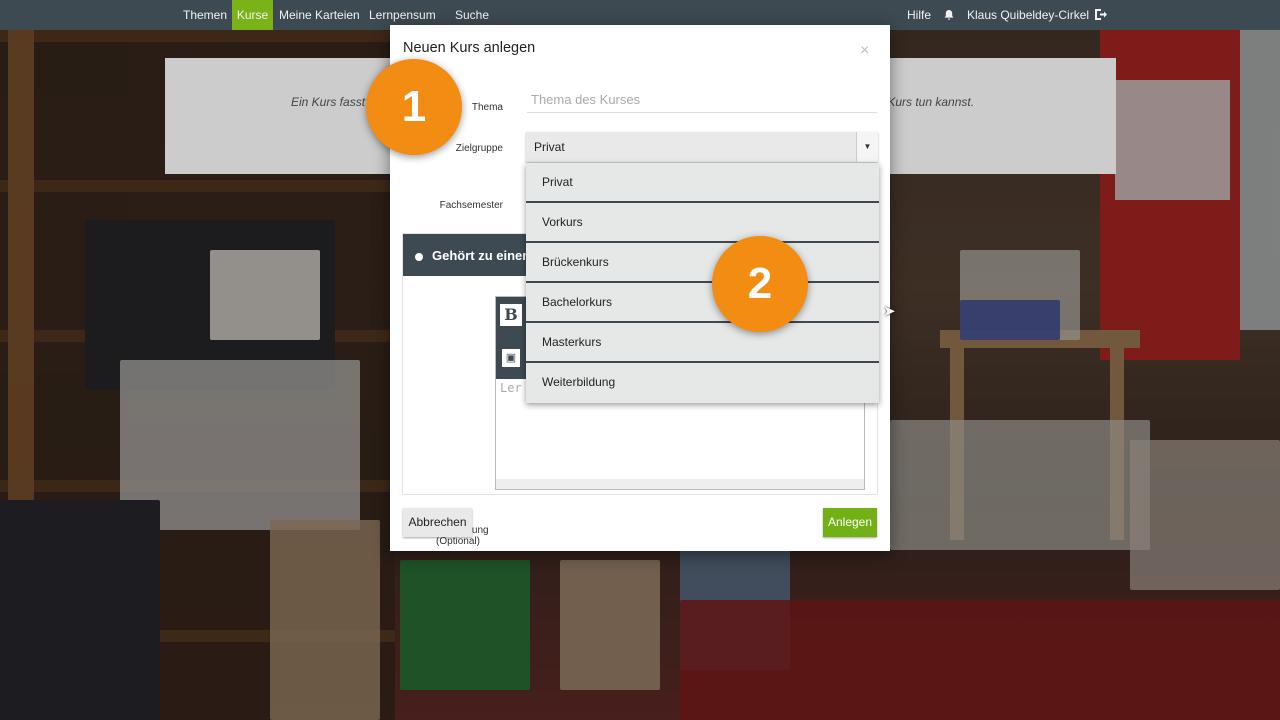 The width and height of the screenshot is (1280, 720). Describe the element at coordinates (864, 51) in the screenshot. I see `close-icon: ×` at that location.